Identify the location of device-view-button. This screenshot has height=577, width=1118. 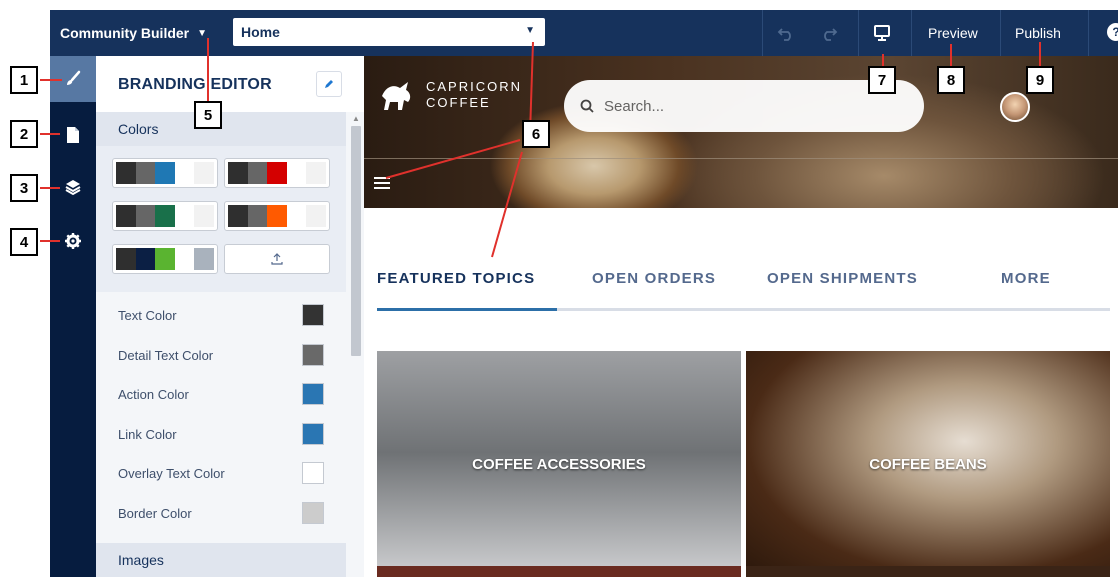
(882, 33).